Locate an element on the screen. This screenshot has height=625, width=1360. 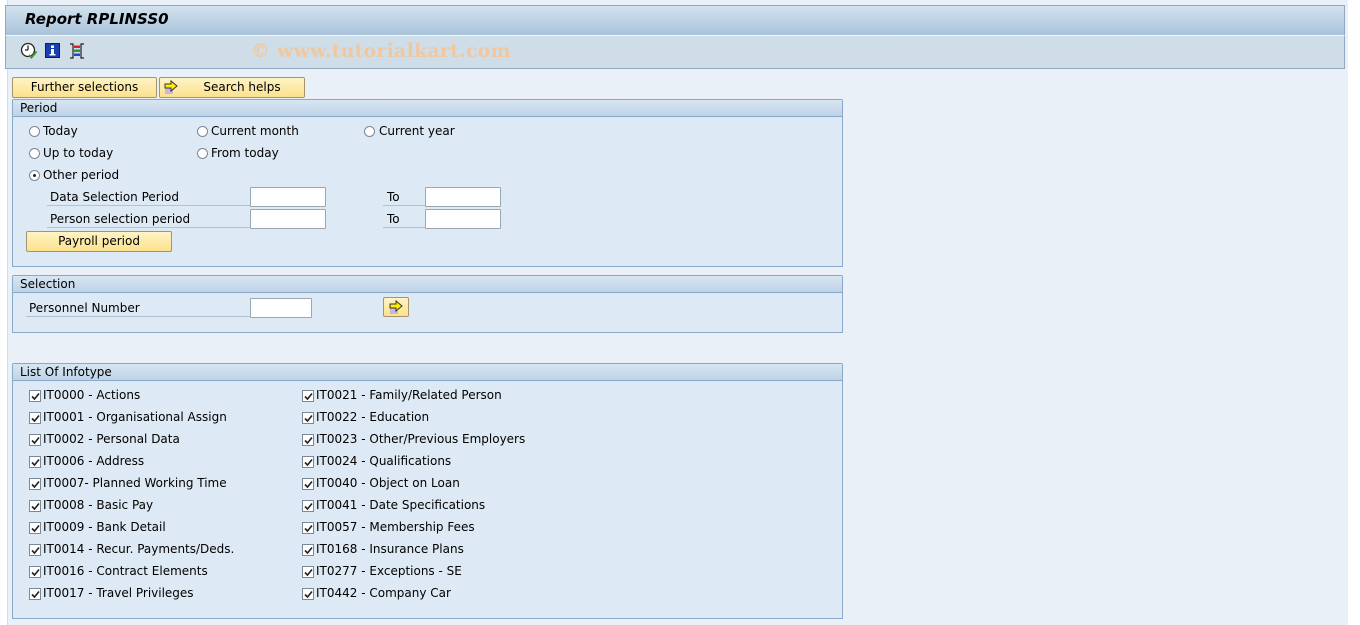
person-selection-to-label: To is located at coordinates (404, 219).